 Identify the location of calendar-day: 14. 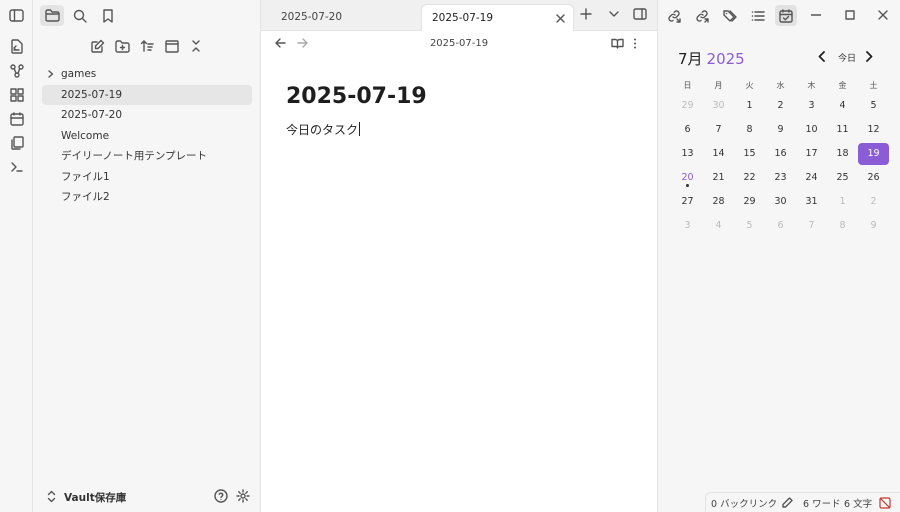
(718, 154).